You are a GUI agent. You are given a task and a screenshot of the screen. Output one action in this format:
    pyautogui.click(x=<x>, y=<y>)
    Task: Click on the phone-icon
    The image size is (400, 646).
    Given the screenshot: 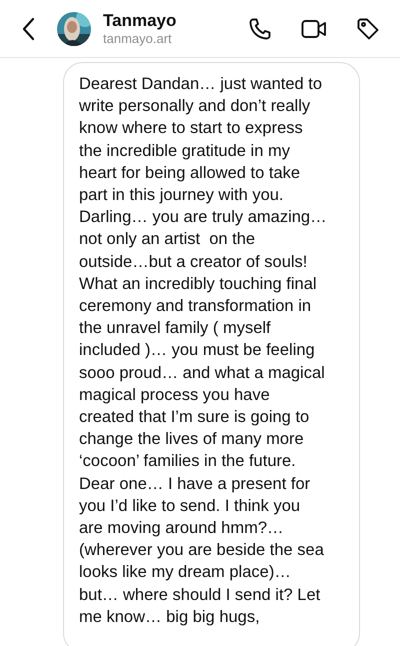 What is the action you would take?
    pyautogui.click(x=260, y=28)
    